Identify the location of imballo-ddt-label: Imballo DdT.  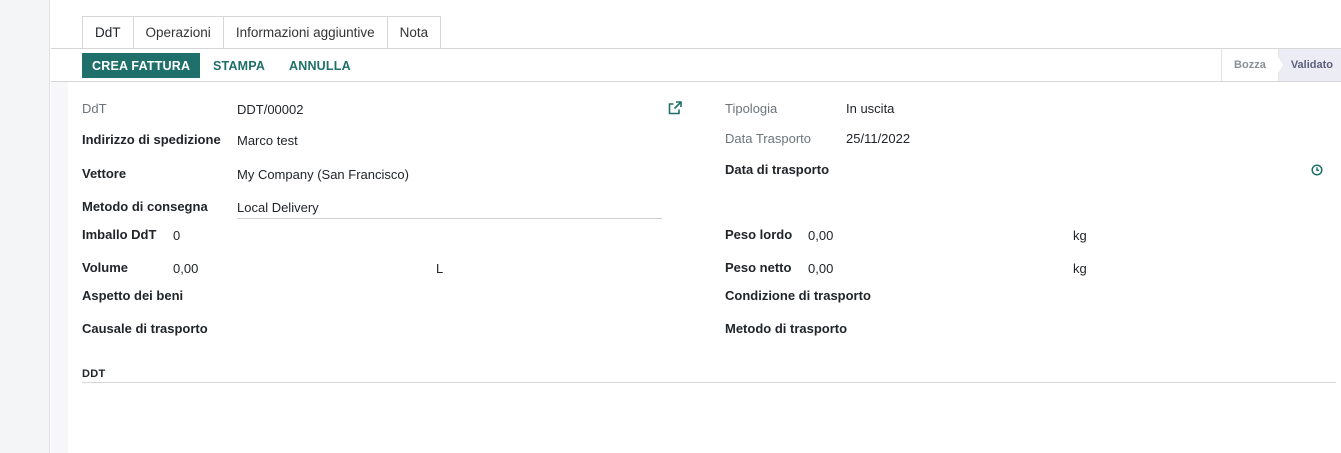
(119, 234).